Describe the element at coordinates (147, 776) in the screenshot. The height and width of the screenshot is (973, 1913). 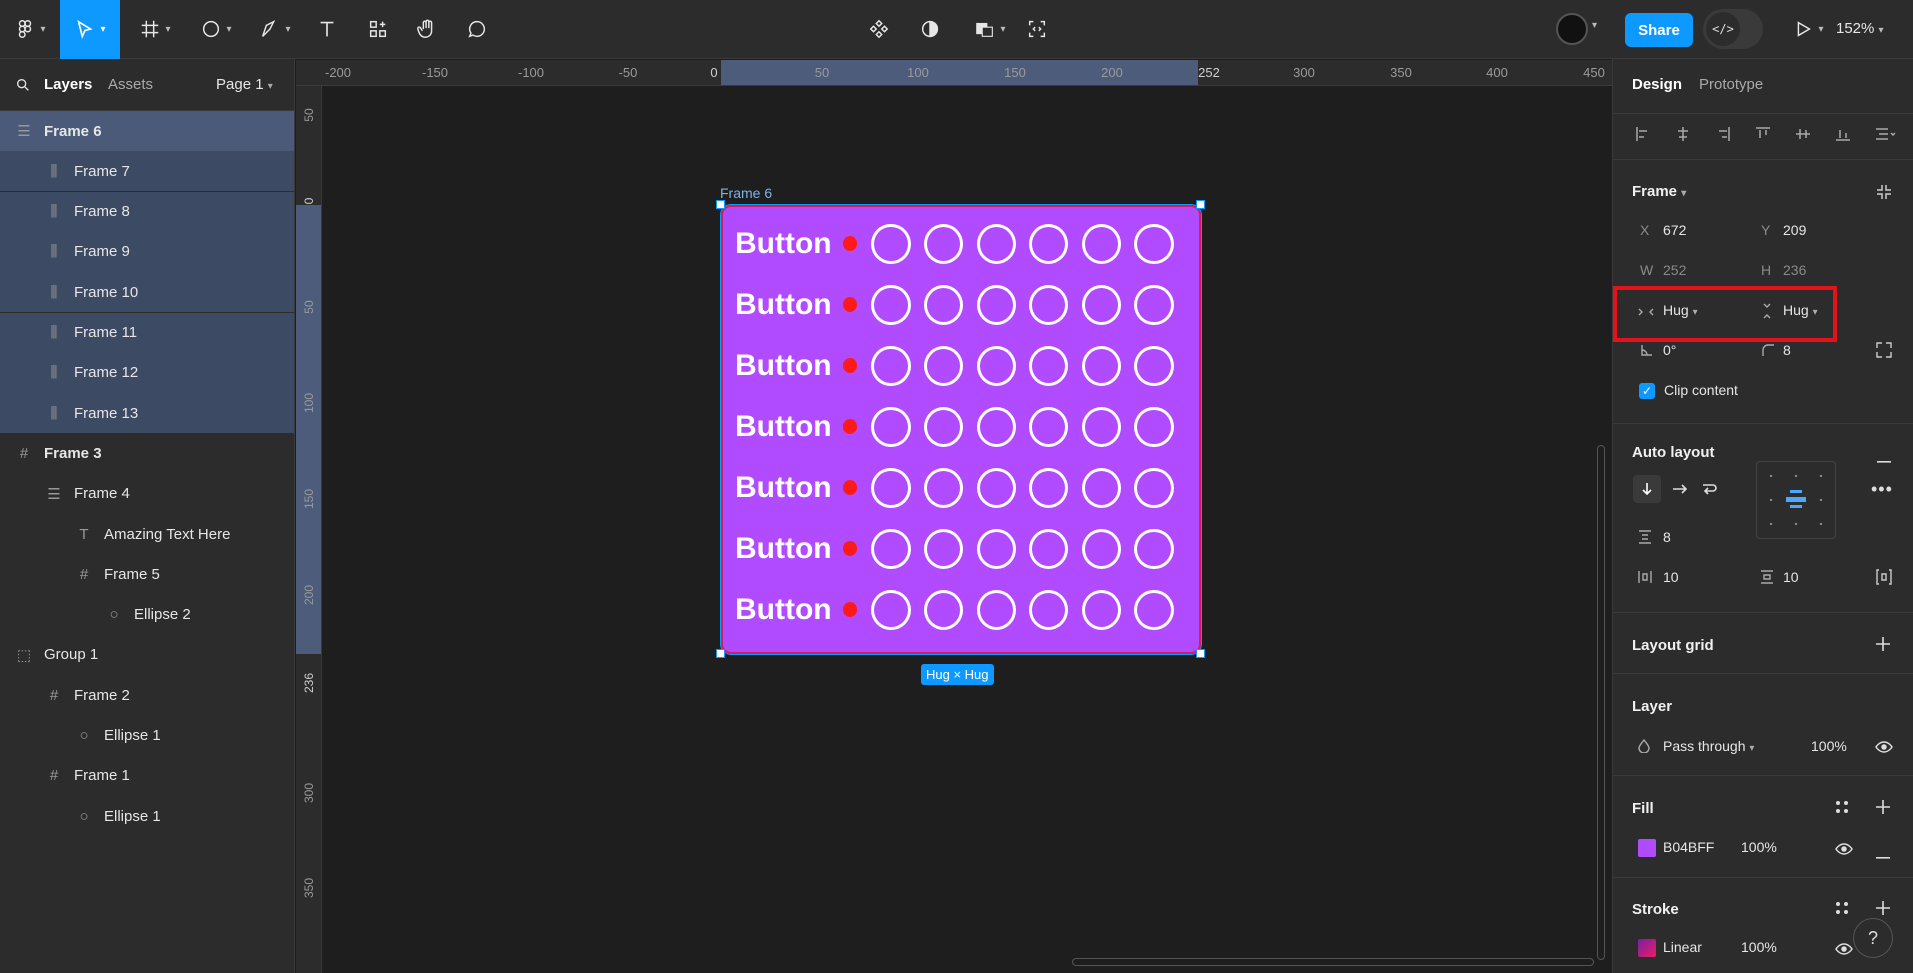
I see `layer-row: # Frame 1` at that location.